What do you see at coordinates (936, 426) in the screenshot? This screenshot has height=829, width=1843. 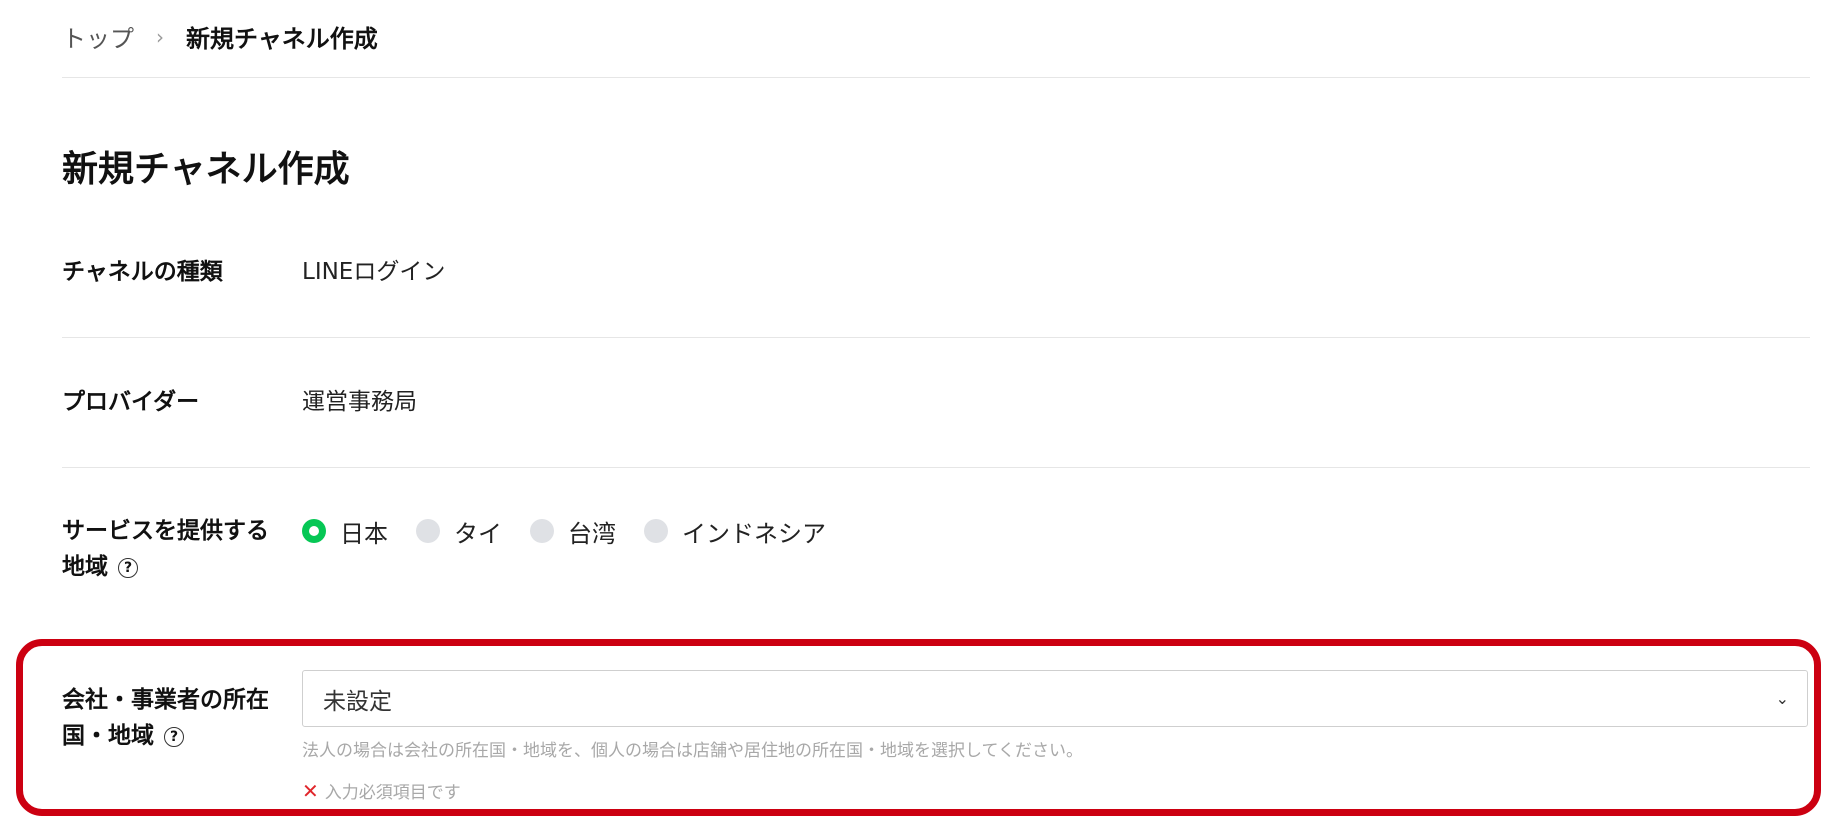 I see `provider-row: プロバイダー 運営事務局` at bounding box center [936, 426].